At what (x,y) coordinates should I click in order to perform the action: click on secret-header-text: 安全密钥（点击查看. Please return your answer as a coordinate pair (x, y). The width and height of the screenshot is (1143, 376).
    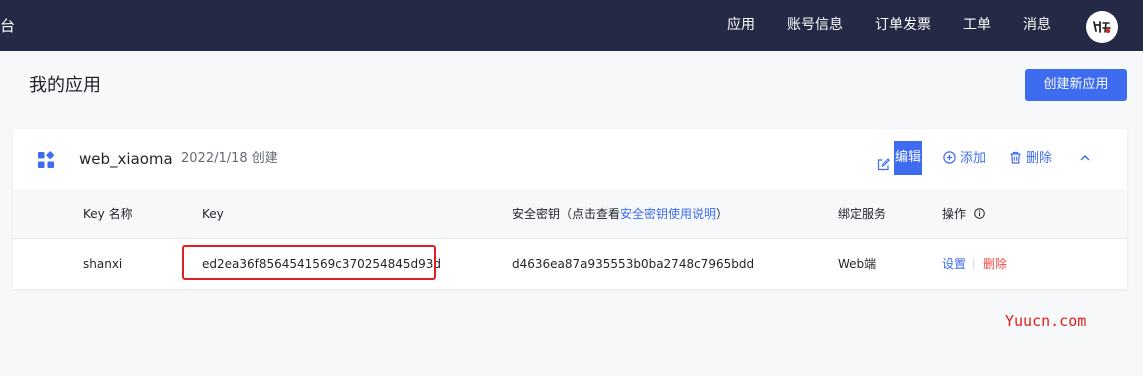
    Looking at the image, I should click on (566, 214).